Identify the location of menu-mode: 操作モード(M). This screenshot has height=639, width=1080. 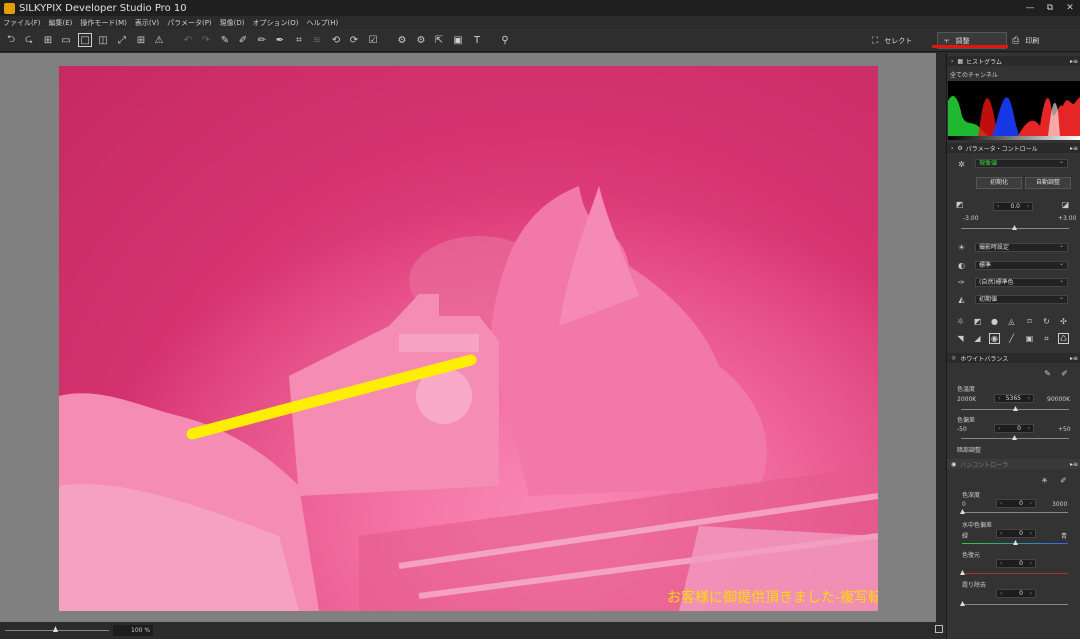
(103, 23).